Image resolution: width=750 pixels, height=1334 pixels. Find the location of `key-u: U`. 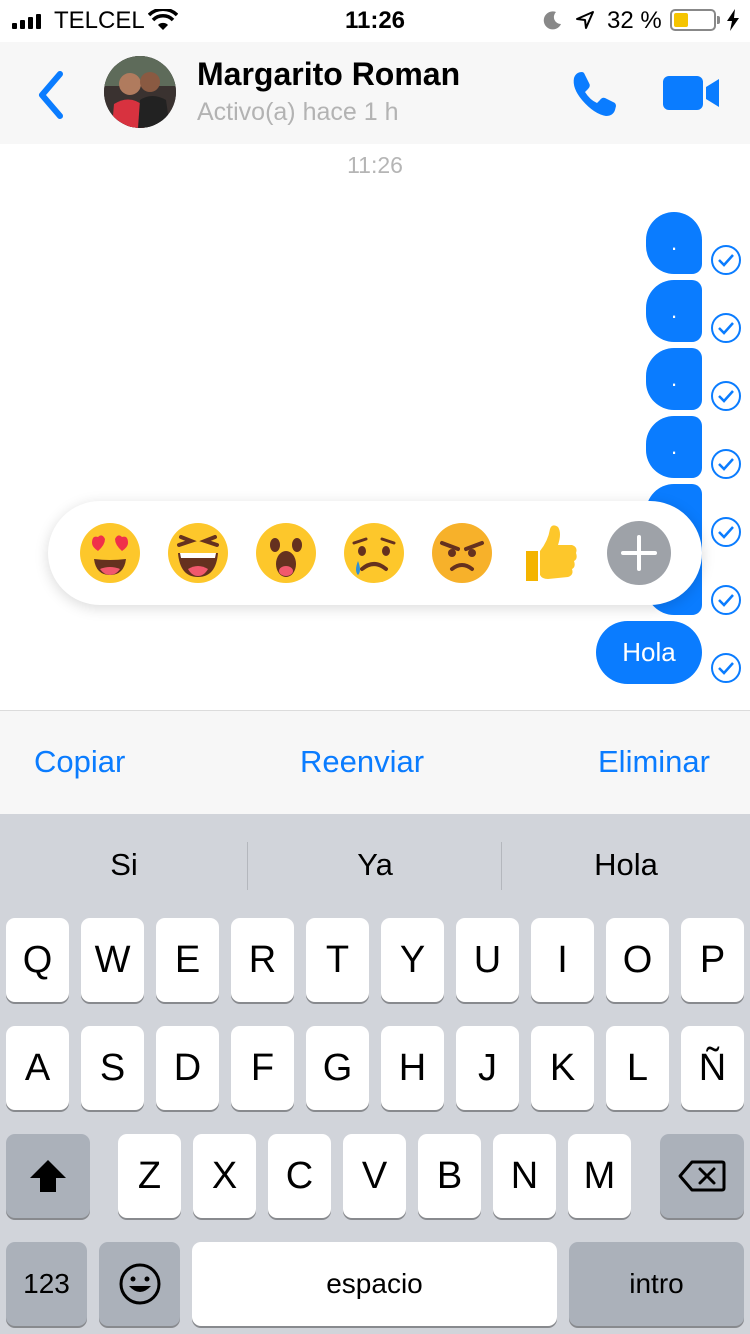

key-u: U is located at coordinates (487, 960).